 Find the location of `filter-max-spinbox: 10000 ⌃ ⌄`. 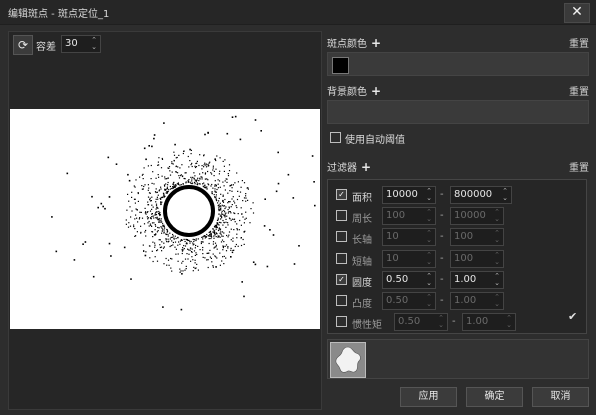

filter-max-spinbox: 10000 ⌃ ⌄ is located at coordinates (477, 216).